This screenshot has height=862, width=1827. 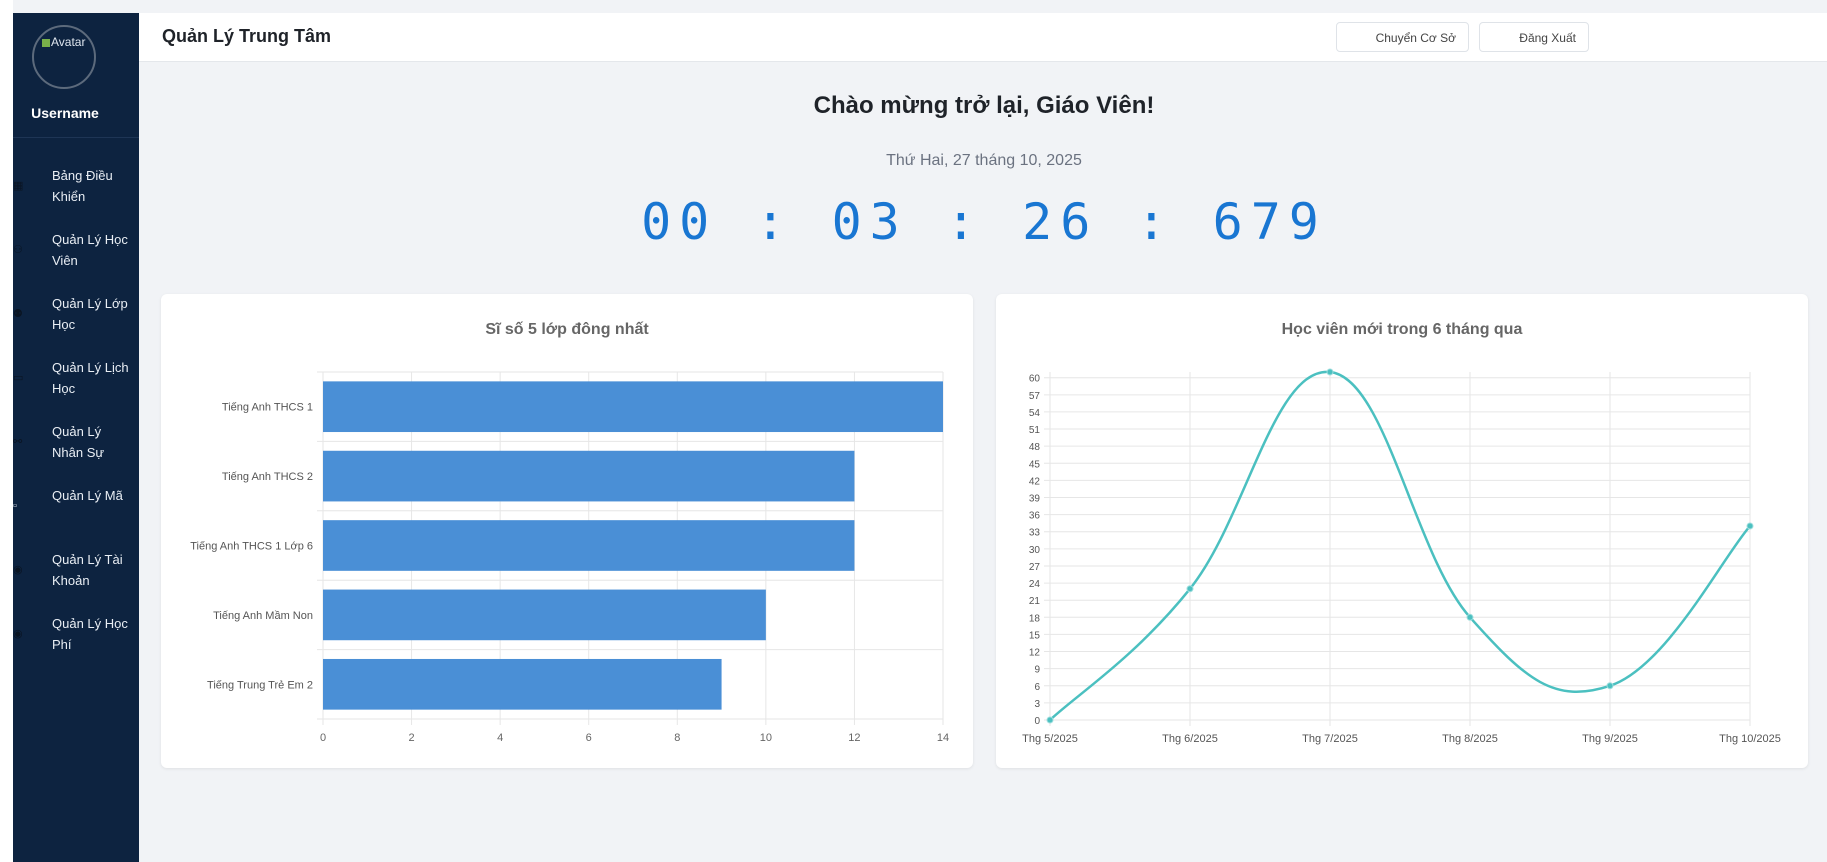 I want to click on sidebar-item-label: Quản Lý Học Phí, so click(x=90, y=634).